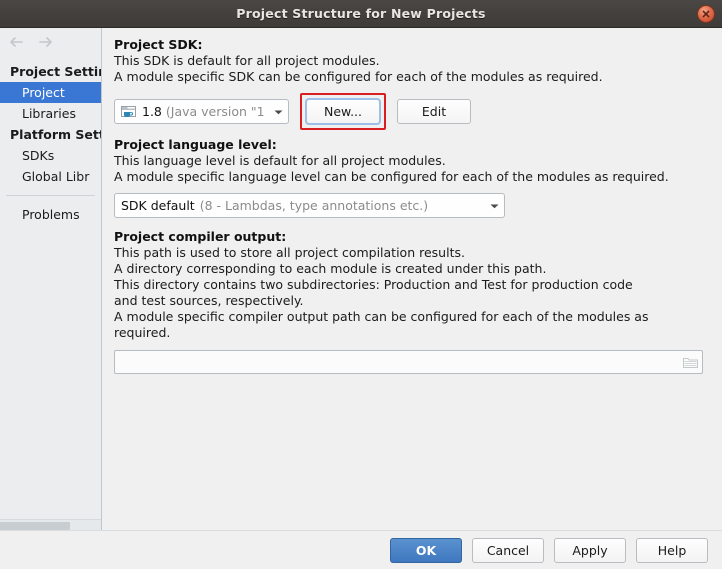 This screenshot has height=569, width=722. Describe the element at coordinates (508, 550) in the screenshot. I see `cancel-button: Cancel` at that location.